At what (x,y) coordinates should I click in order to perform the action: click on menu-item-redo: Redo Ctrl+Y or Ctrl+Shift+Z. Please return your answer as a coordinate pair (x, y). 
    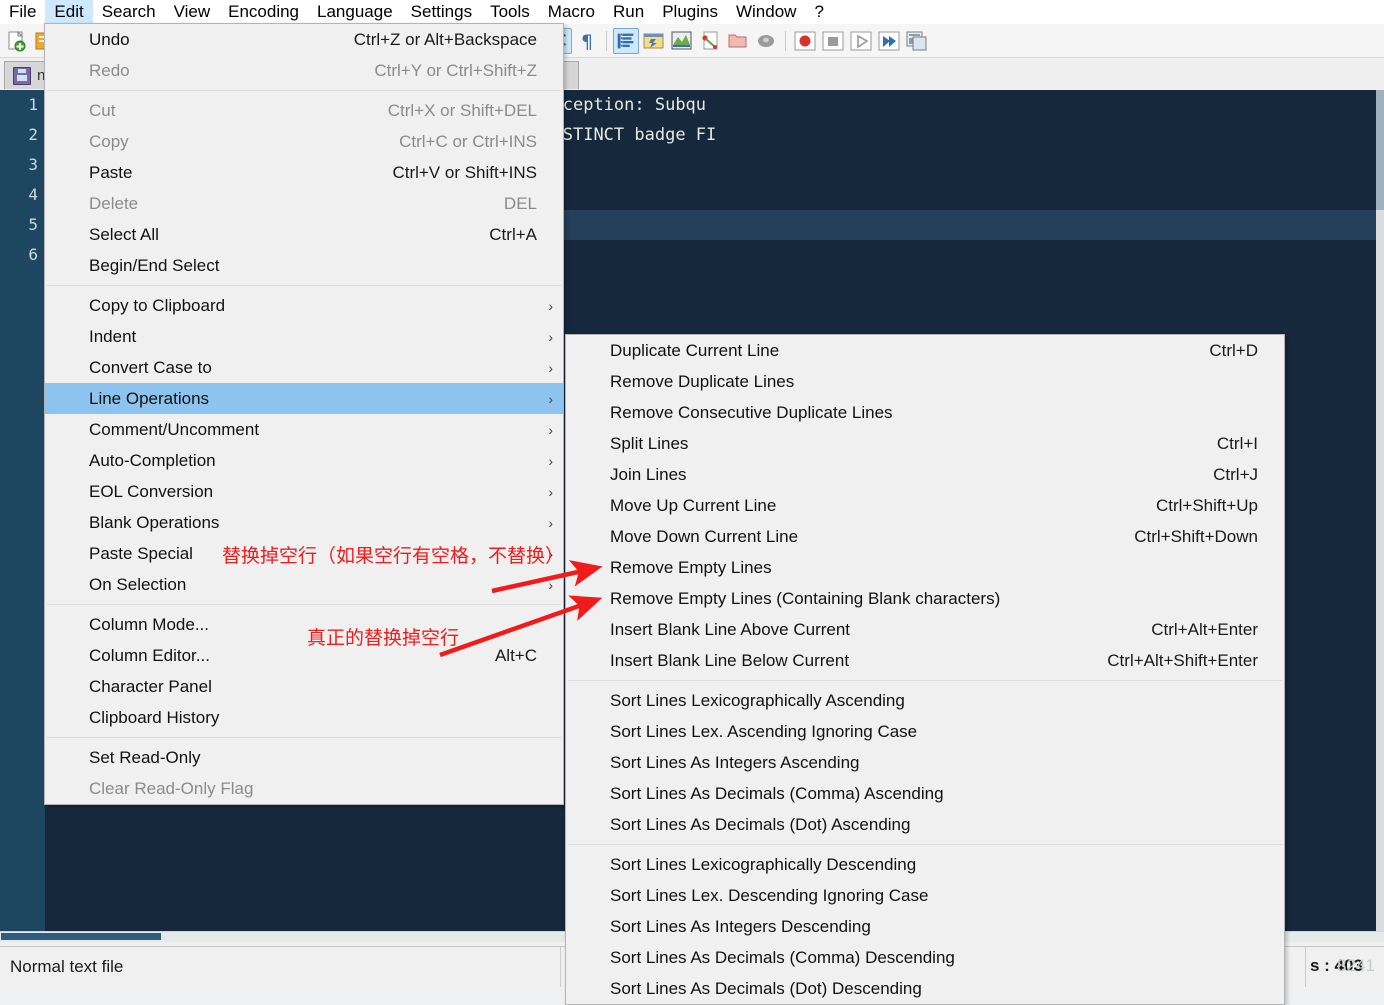
    Looking at the image, I should click on (304, 70).